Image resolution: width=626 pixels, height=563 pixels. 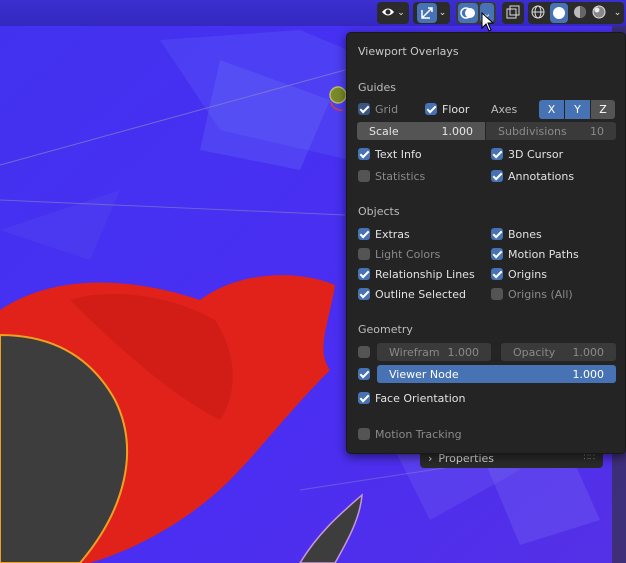 I want to click on motion-tracking-checkbox: Motion Tracking, so click(x=410, y=434).